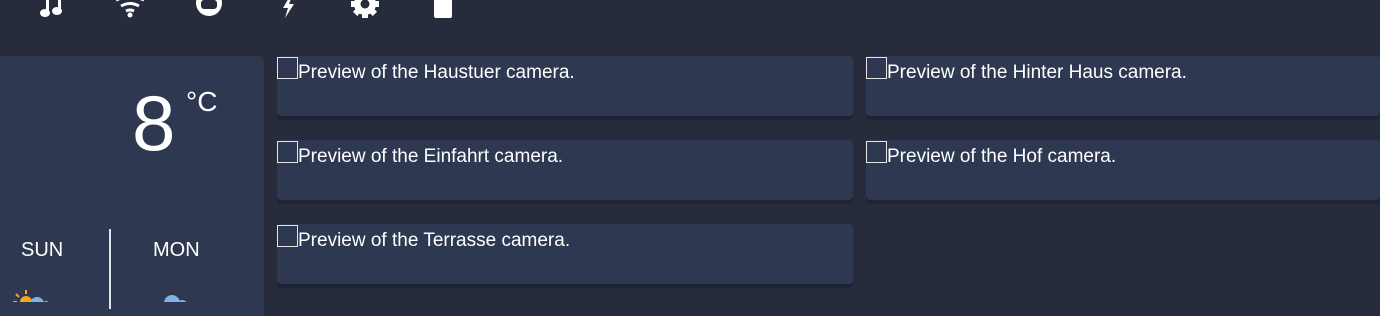  I want to click on camera-preview-caption: Preview of the Einfahrt camera., so click(431, 156).